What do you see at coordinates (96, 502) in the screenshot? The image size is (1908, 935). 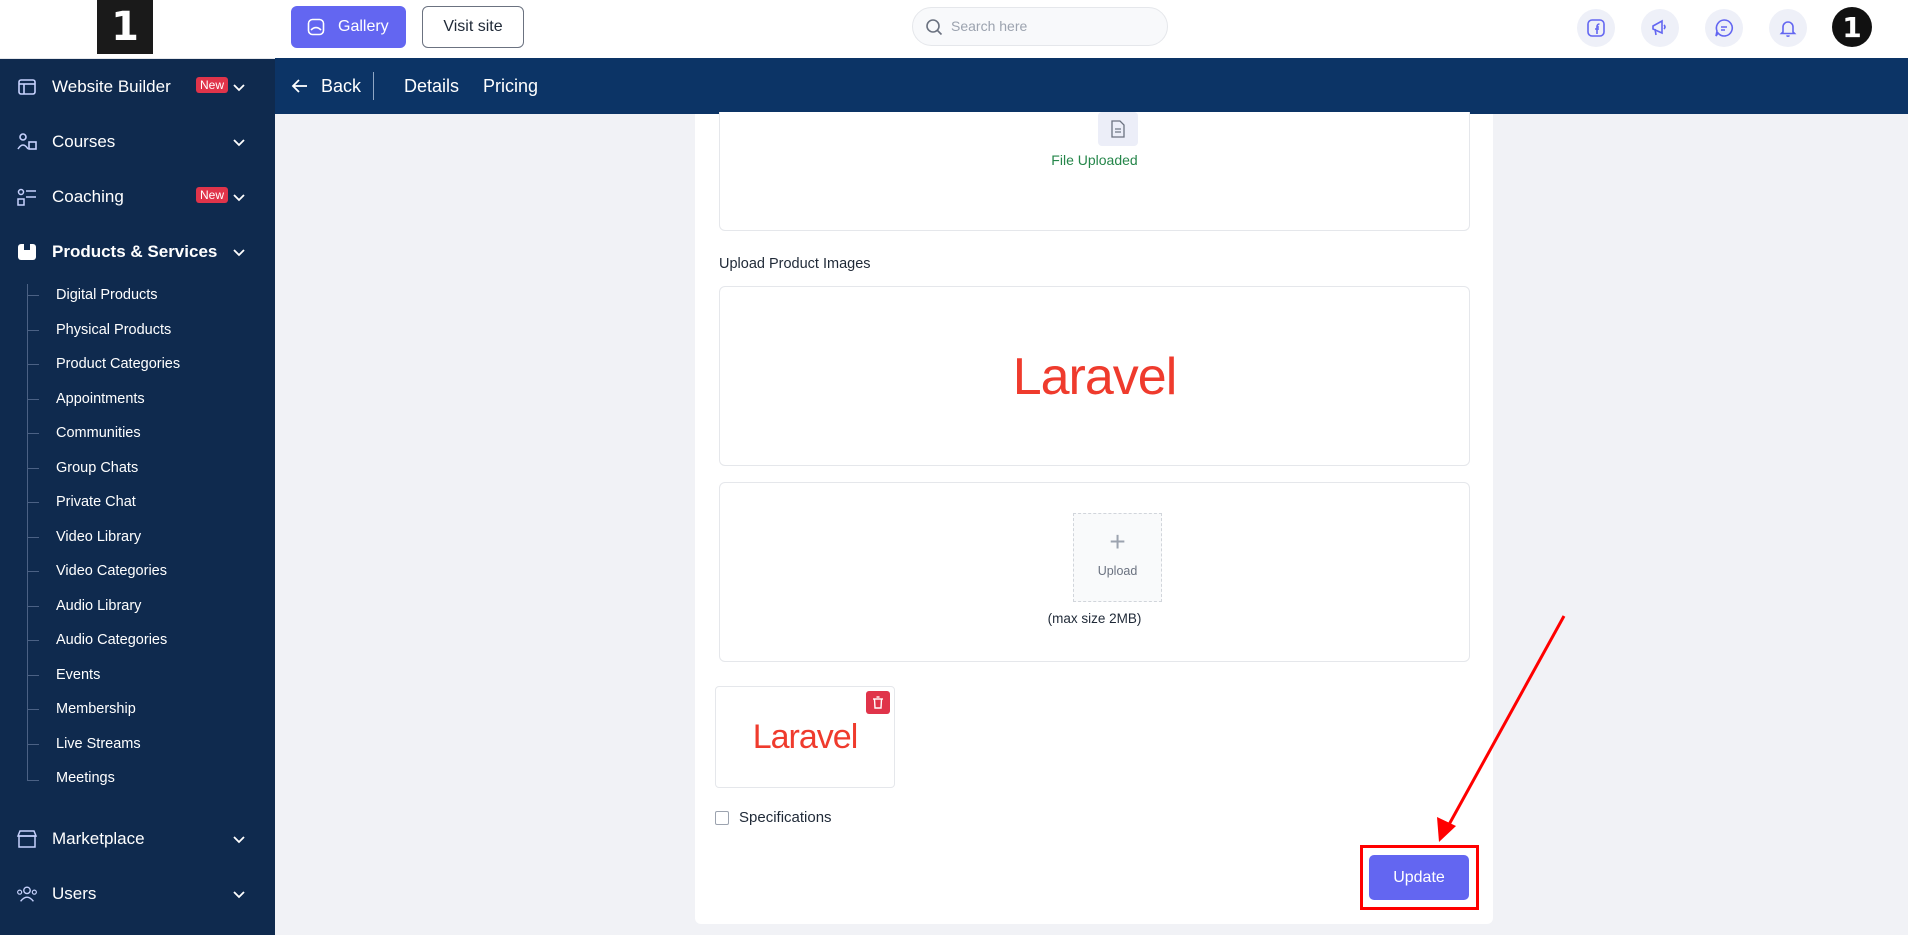 I see `sidebar-subitem-private-chat: Private Chat` at bounding box center [96, 502].